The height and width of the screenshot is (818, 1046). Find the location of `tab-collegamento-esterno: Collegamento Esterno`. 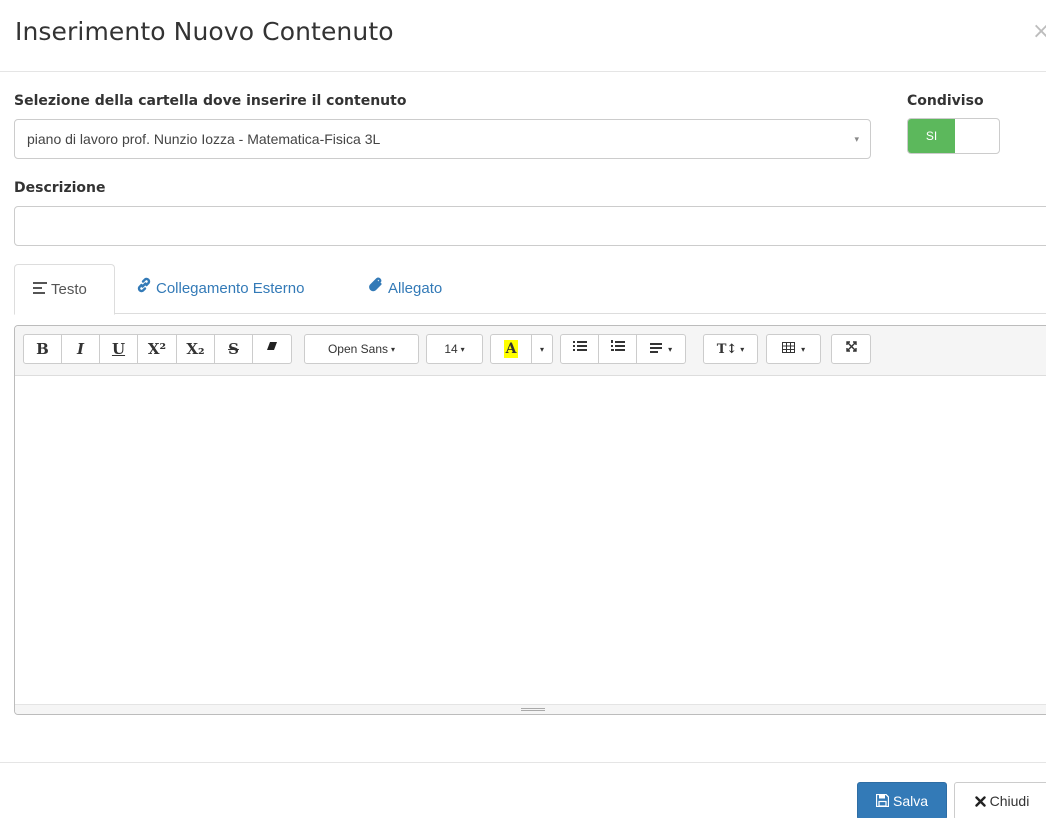

tab-collegamento-esterno: Collegamento Esterno is located at coordinates (220, 289).